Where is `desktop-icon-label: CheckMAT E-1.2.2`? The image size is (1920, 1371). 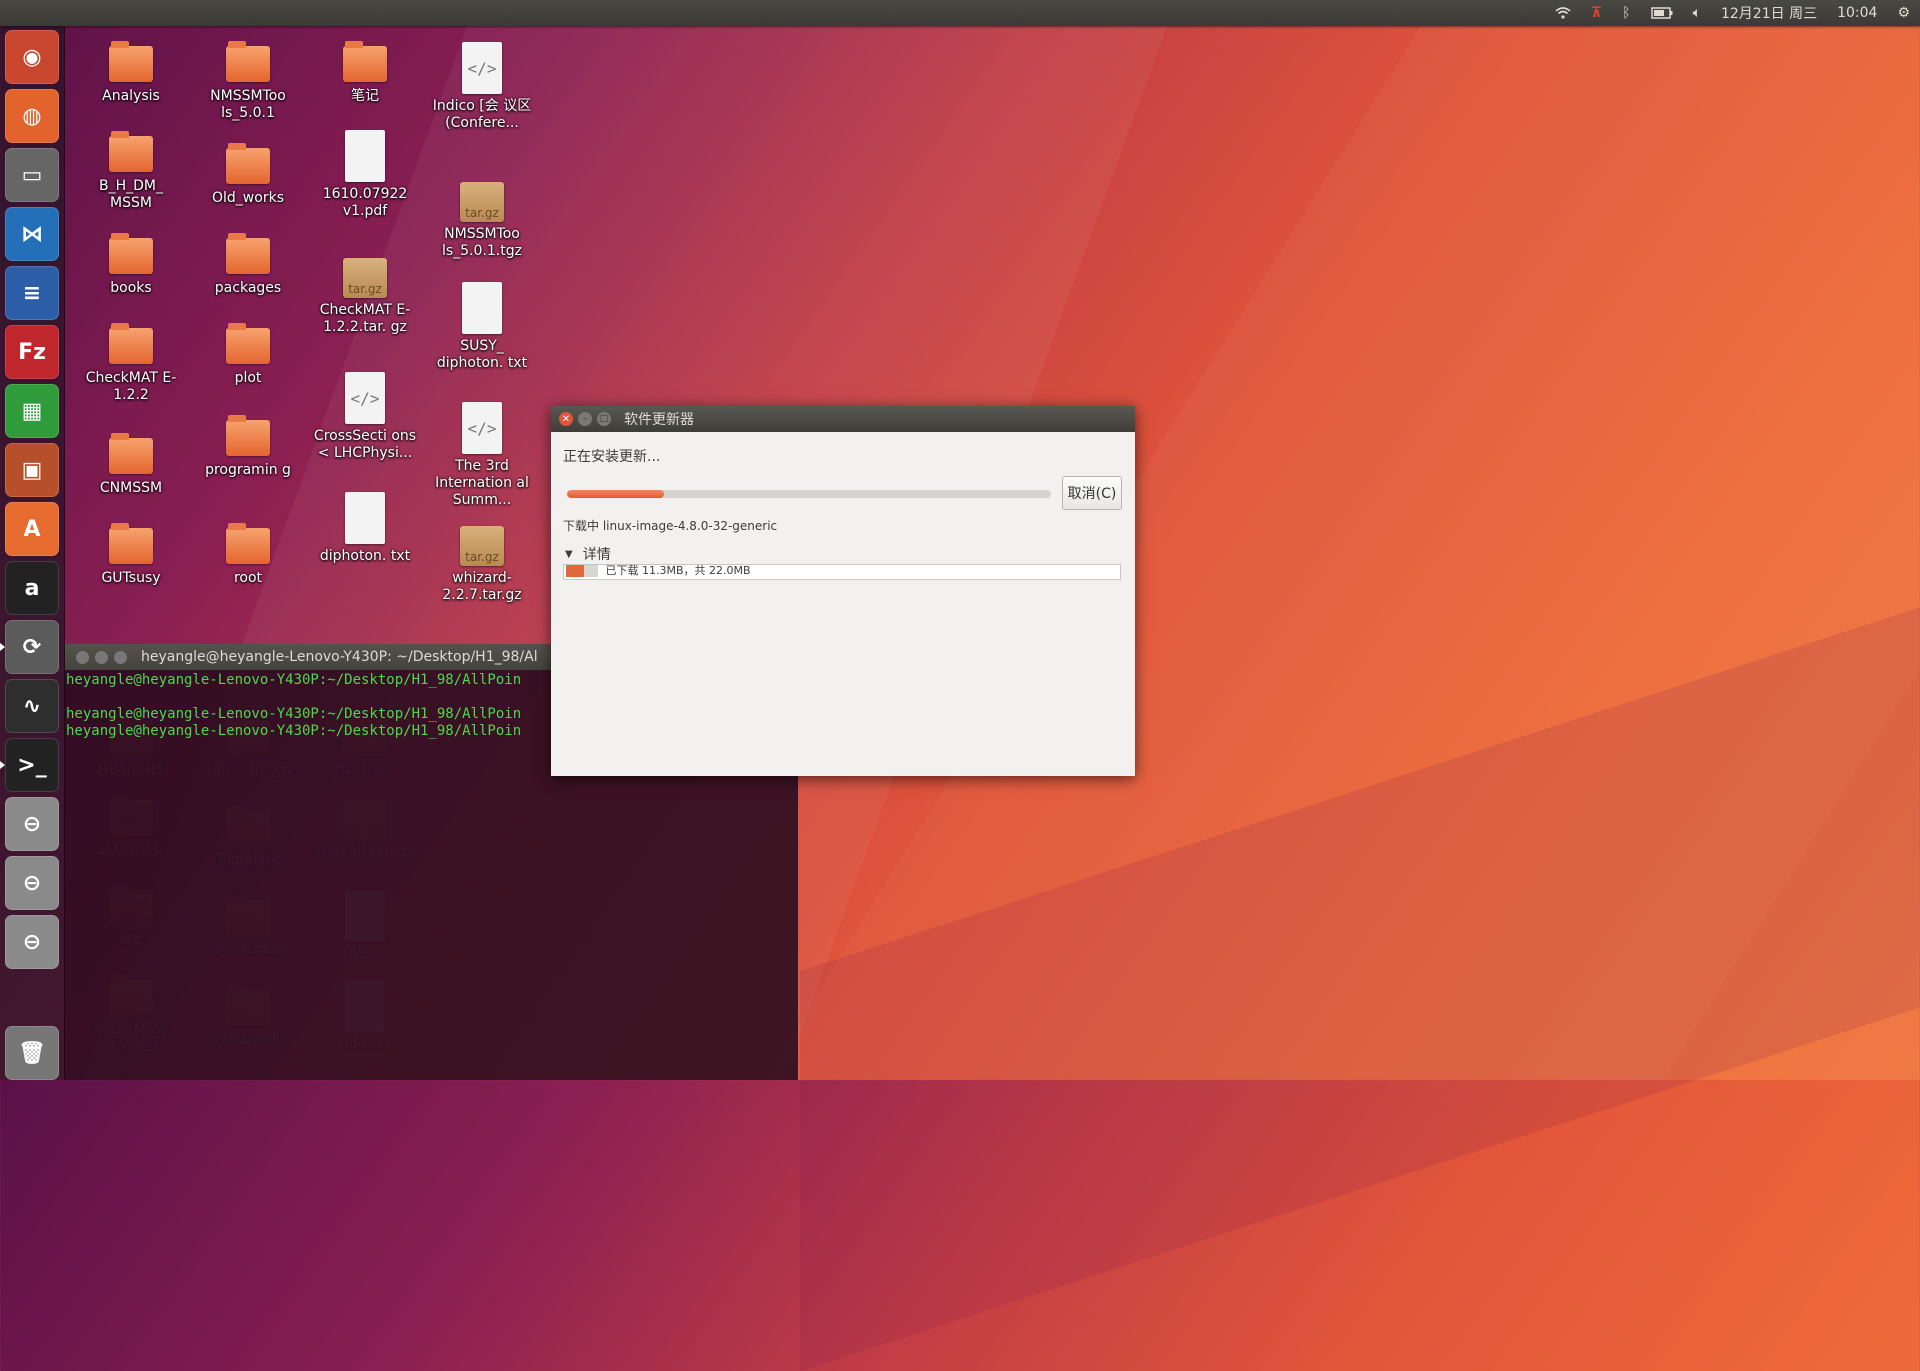
desktop-icon-label: CheckMAT E-1.2.2 is located at coordinates (131, 386).